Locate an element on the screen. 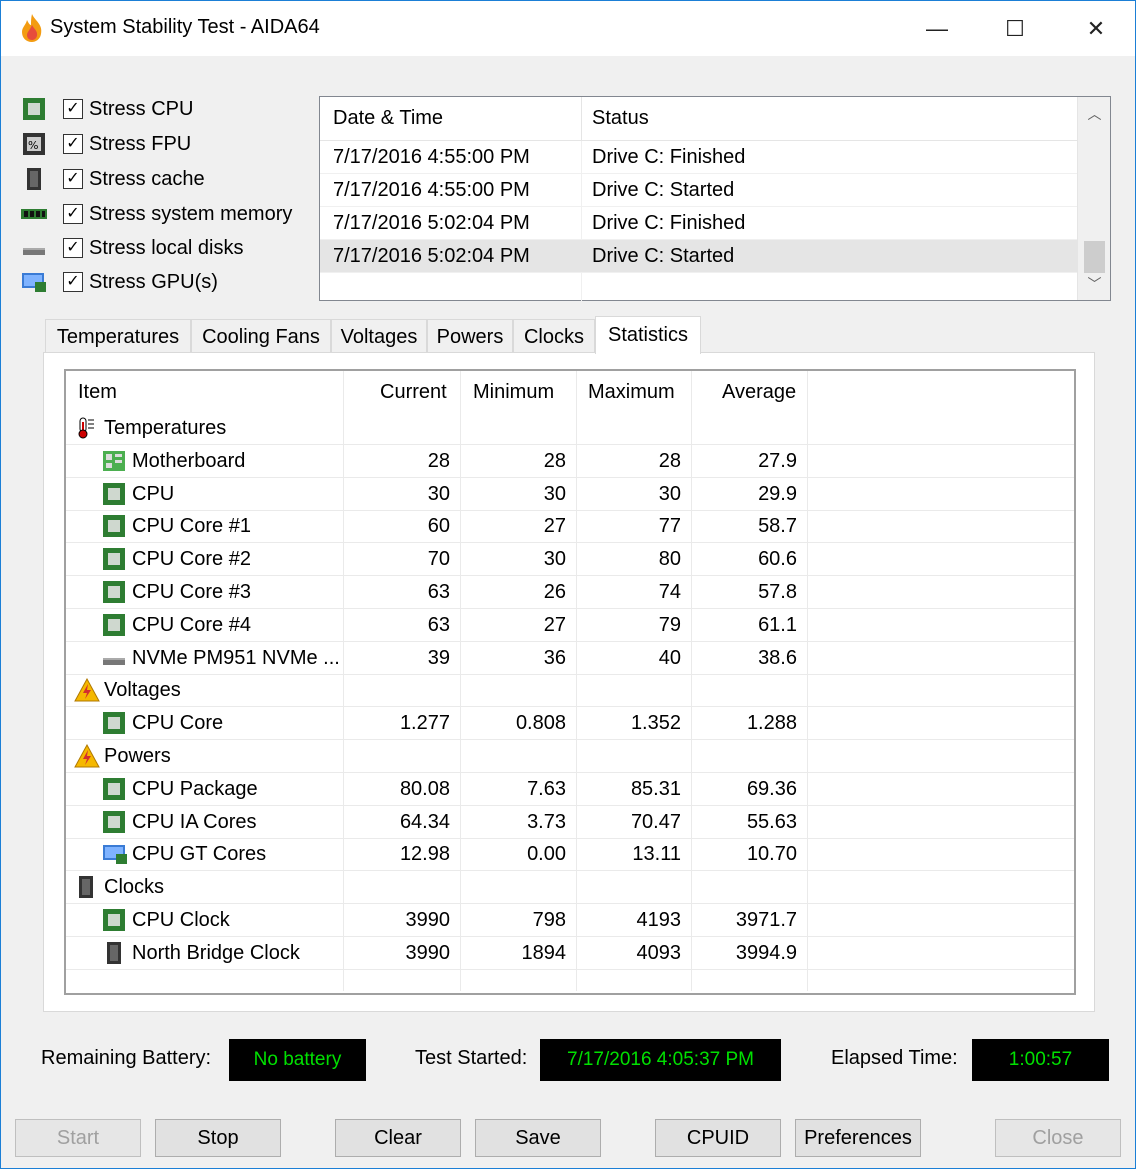 The image size is (1136, 1169). maximize-button: ☐ is located at coordinates (1015, 28).